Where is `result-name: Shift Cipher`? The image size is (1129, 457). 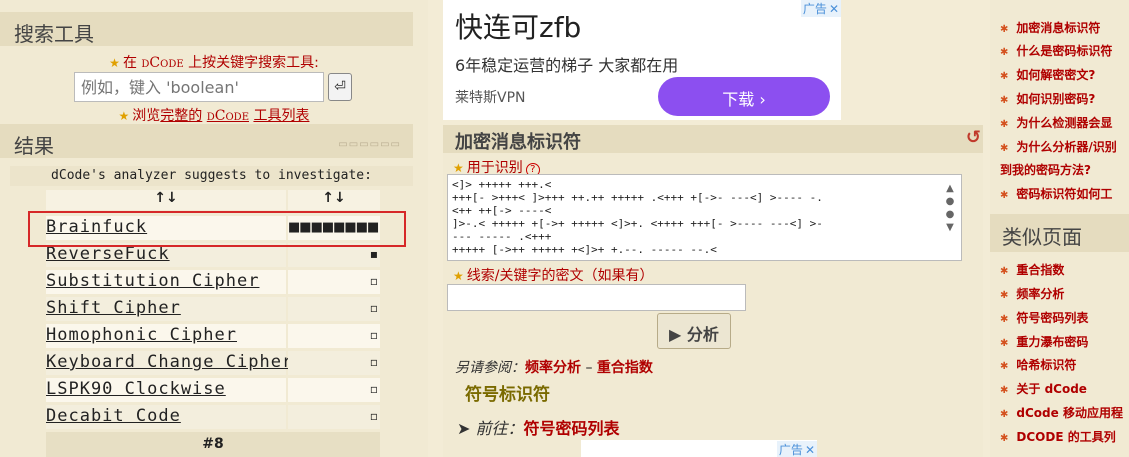
result-name: Shift Cipher is located at coordinates (166, 309).